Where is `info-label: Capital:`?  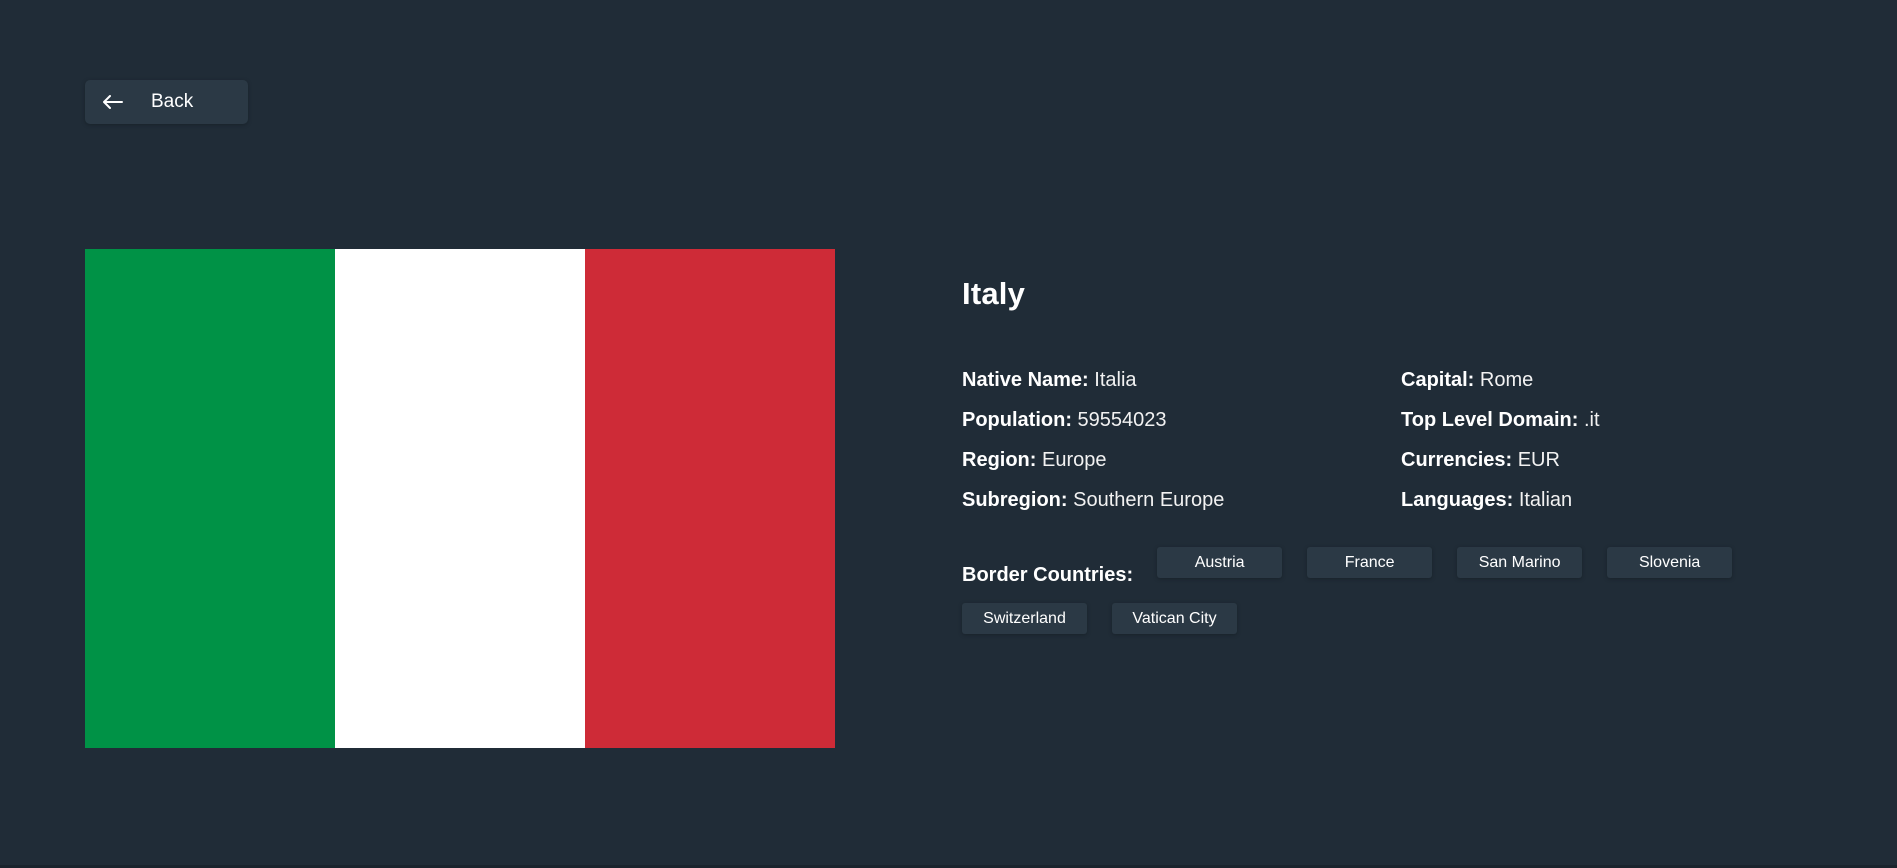
info-label: Capital: is located at coordinates (1438, 380).